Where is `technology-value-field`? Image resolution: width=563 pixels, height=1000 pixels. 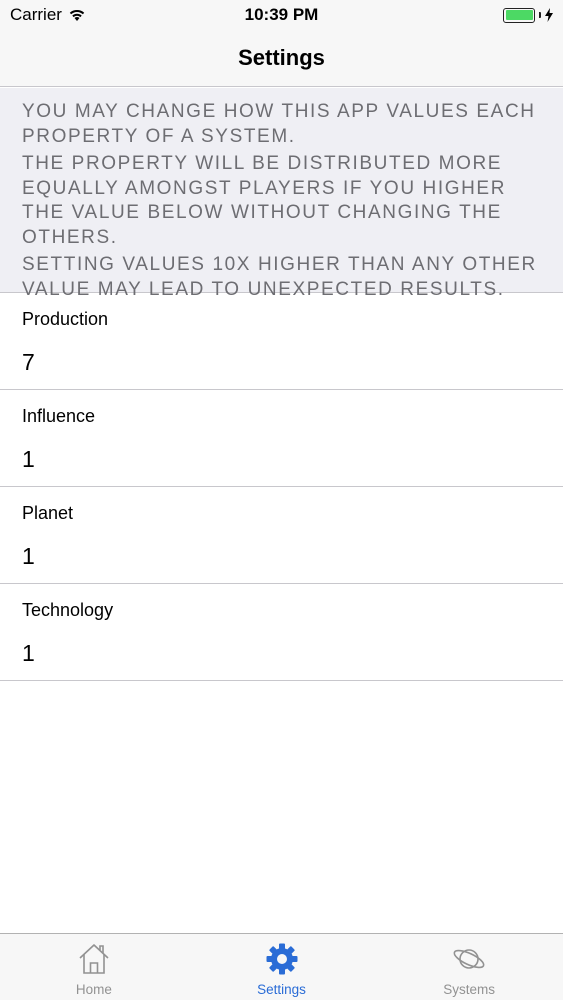 technology-value-field is located at coordinates (282, 653).